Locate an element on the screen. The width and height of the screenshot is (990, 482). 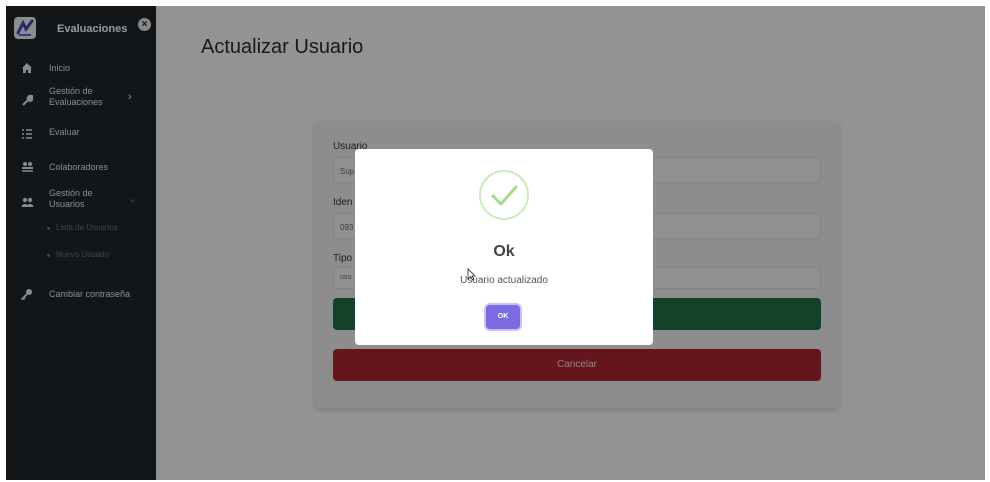
success-check-icon is located at coordinates (504, 195).